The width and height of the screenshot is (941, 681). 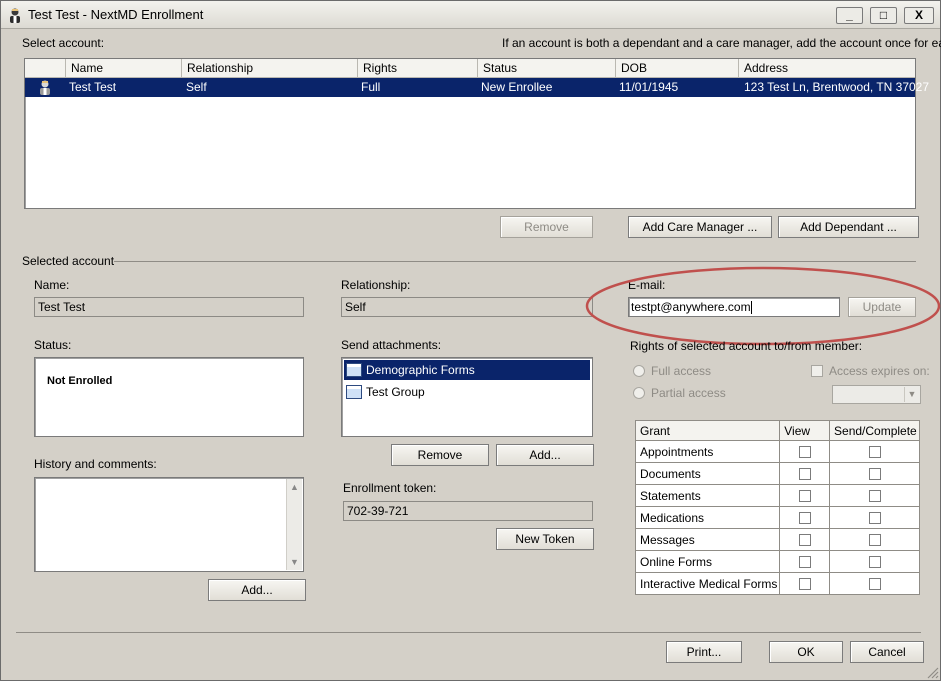 I want to click on selected-account-label: Selected account, so click(x=68, y=261).